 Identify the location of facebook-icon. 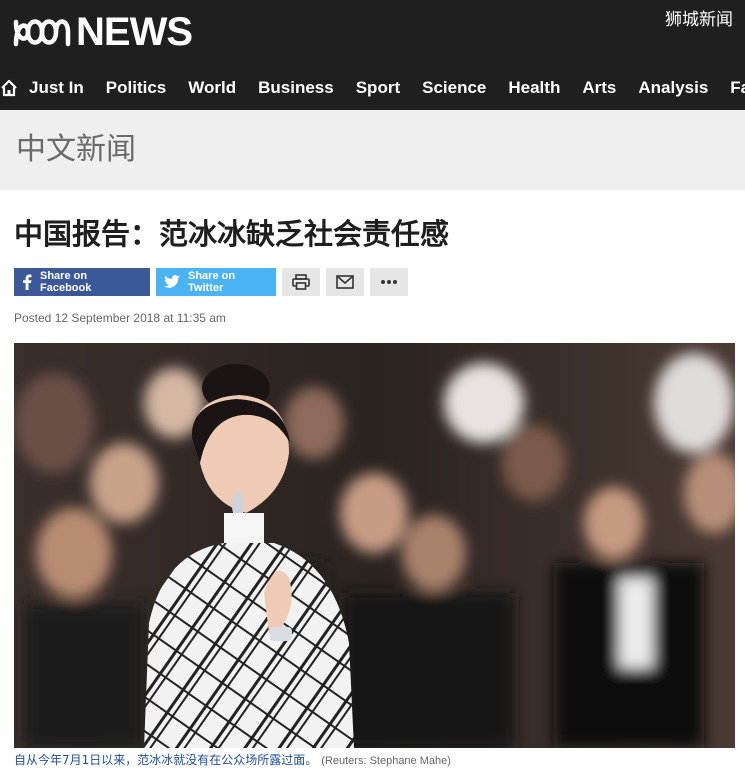
(27, 282).